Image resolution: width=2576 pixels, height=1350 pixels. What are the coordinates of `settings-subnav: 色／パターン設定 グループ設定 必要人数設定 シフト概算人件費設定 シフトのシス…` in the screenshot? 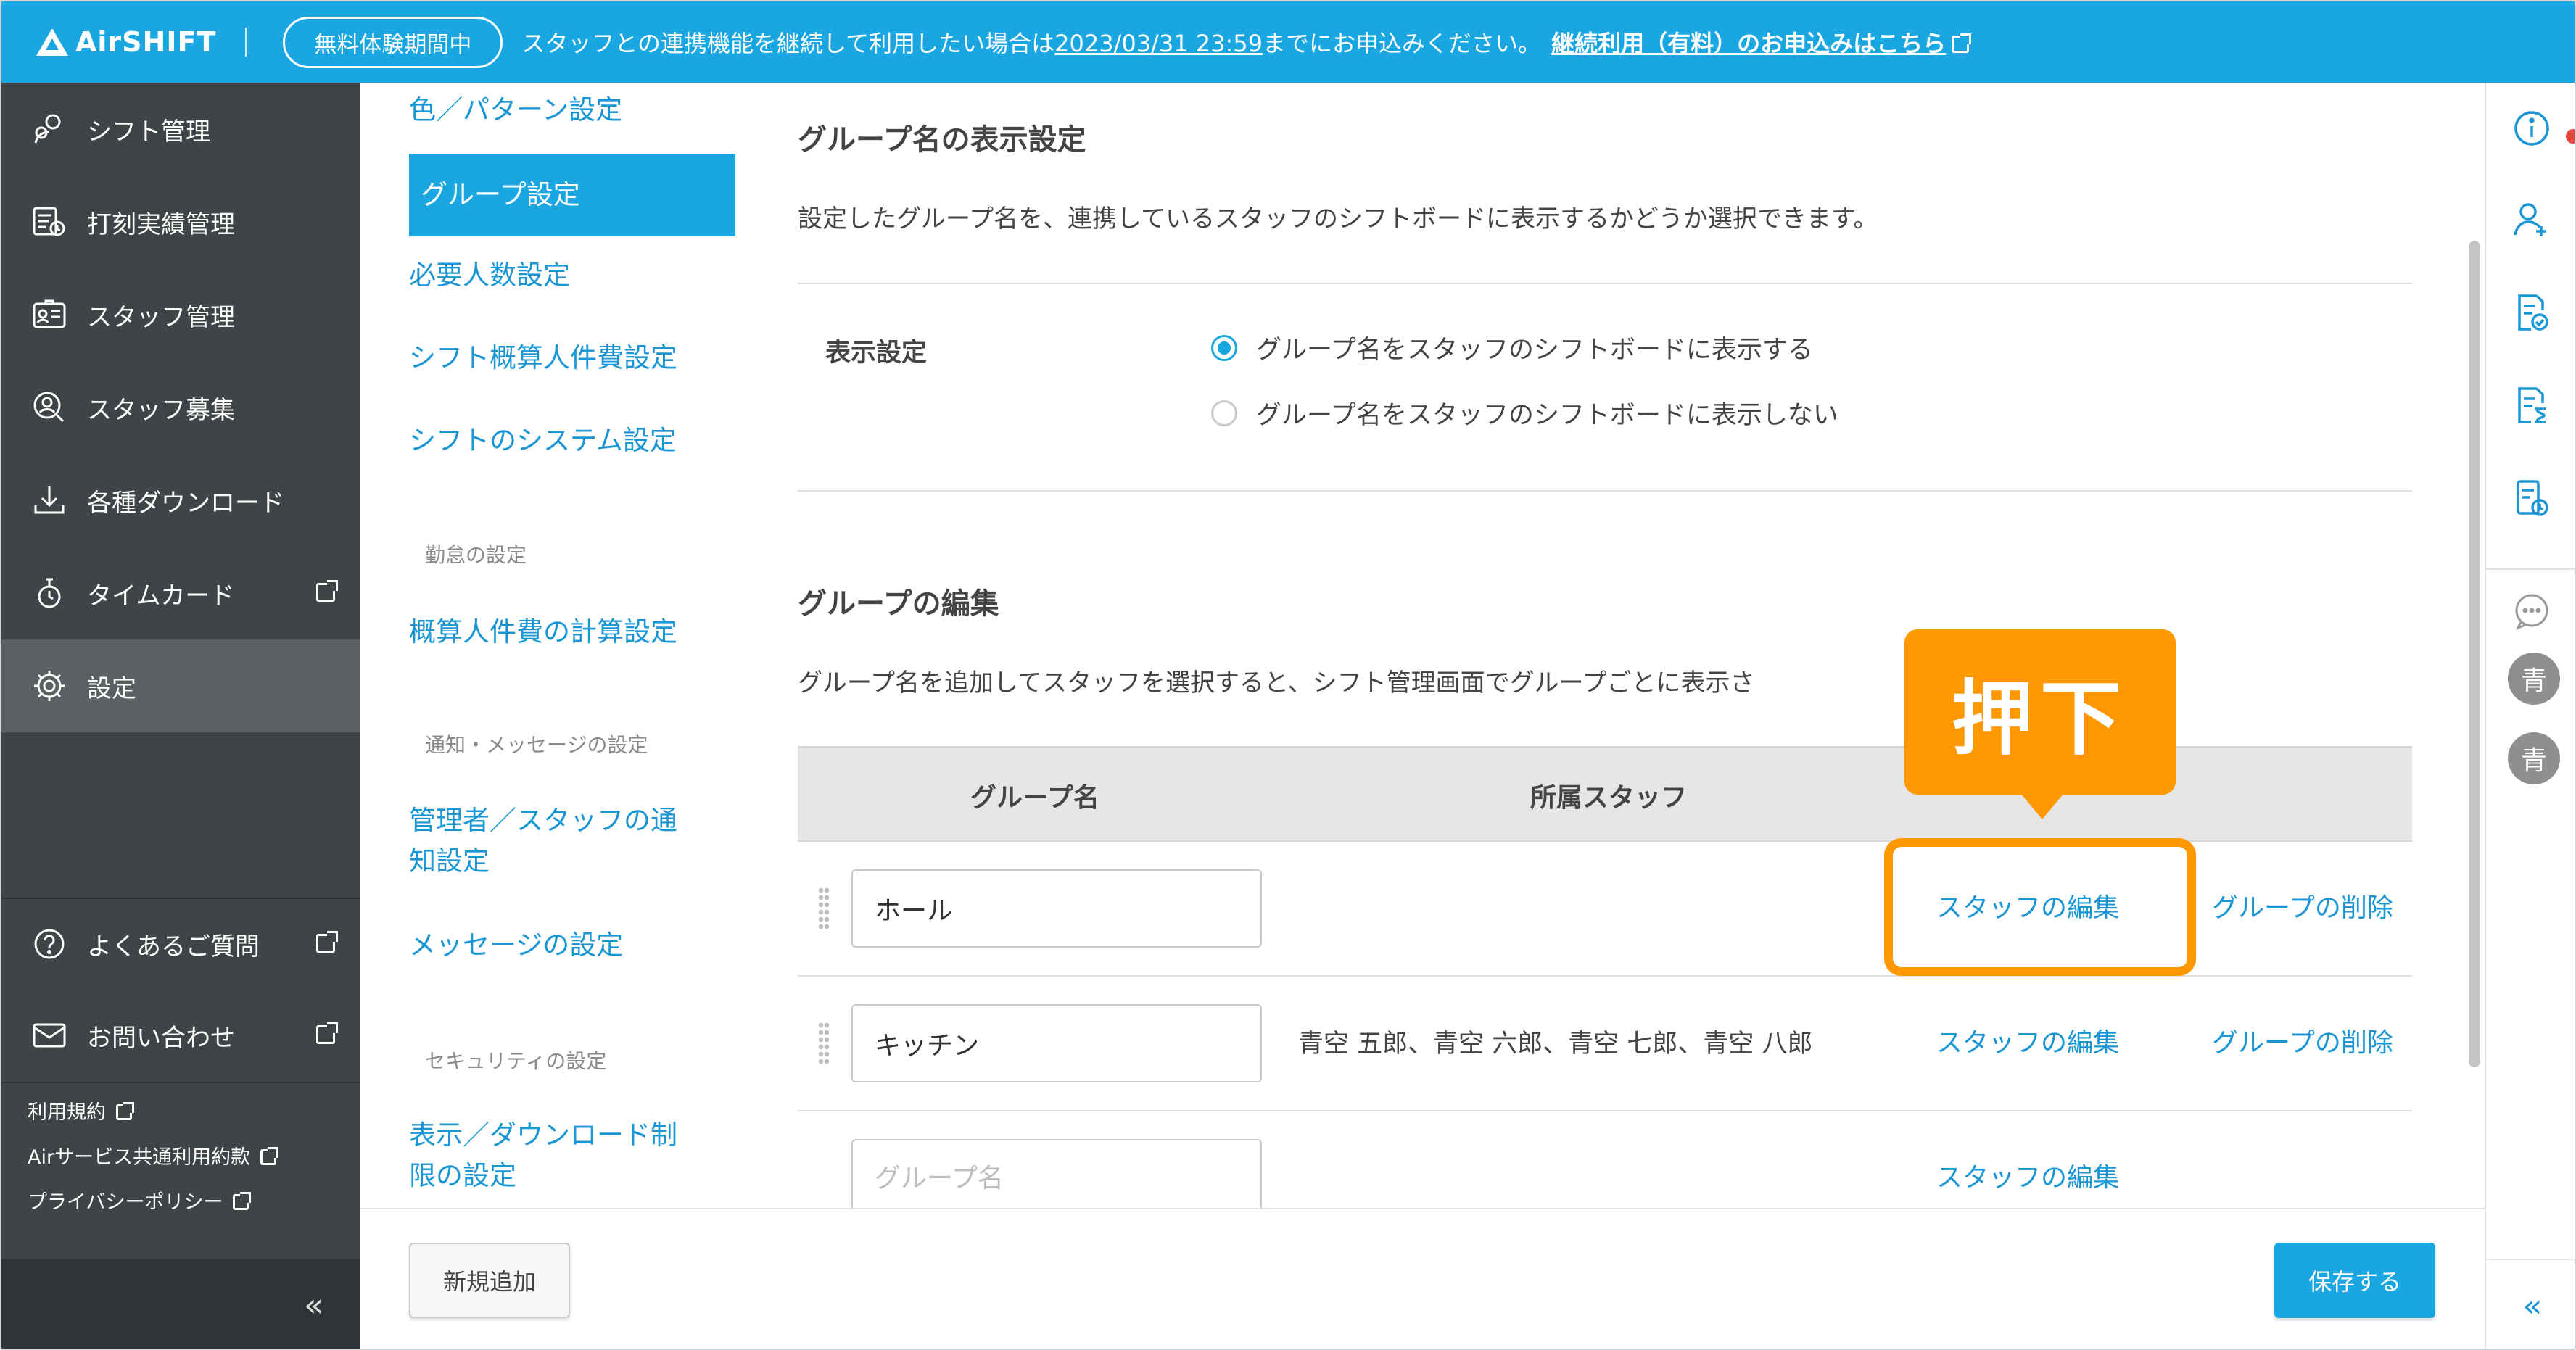 It's located at (555, 645).